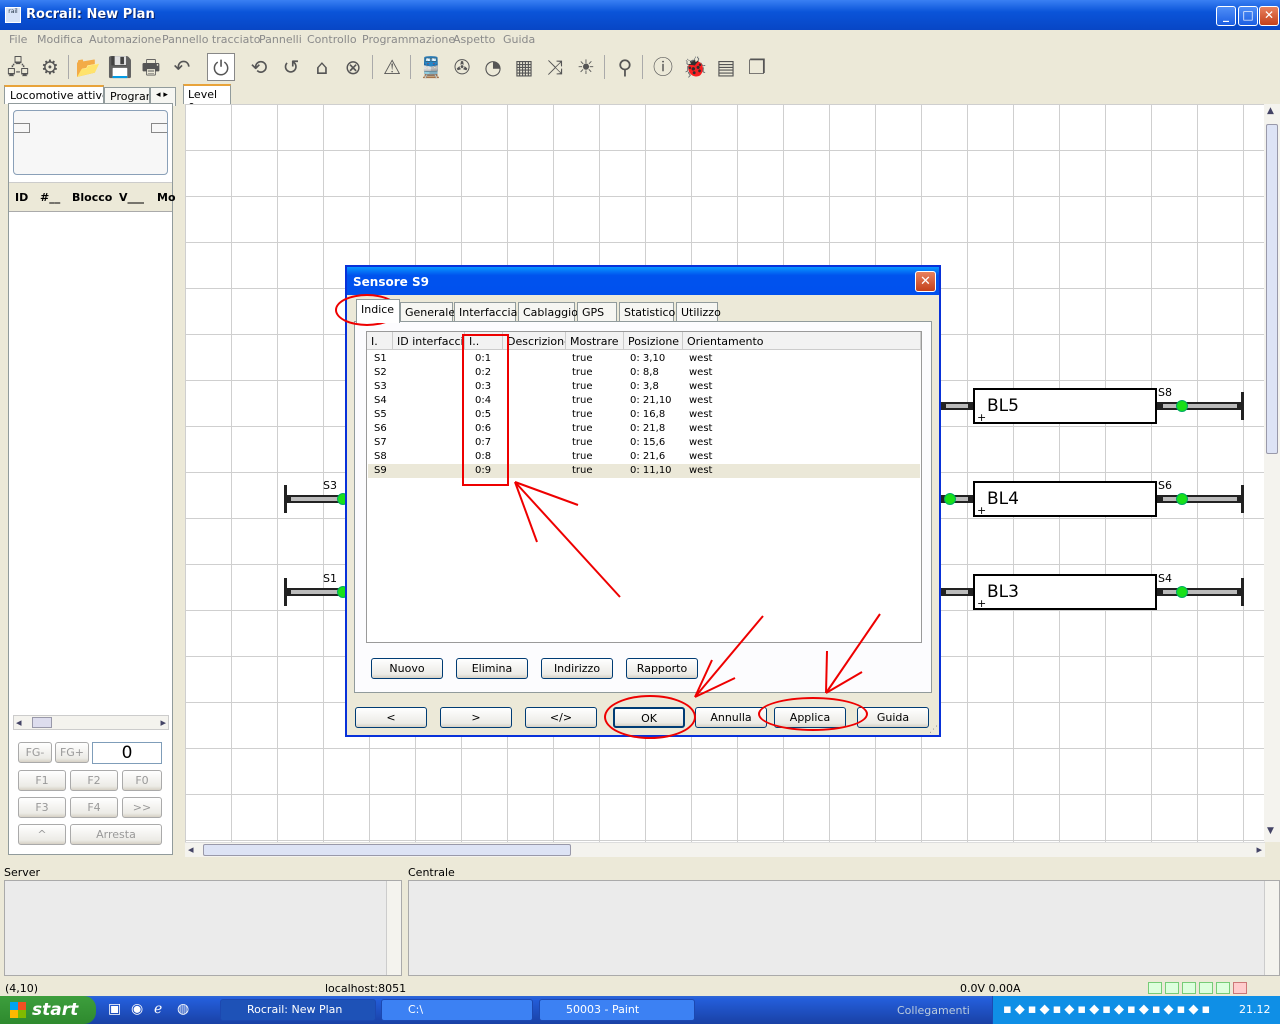 The width and height of the screenshot is (1280, 1024). Describe the element at coordinates (60, 39) in the screenshot. I see `menu-modifica: Modifica` at that location.